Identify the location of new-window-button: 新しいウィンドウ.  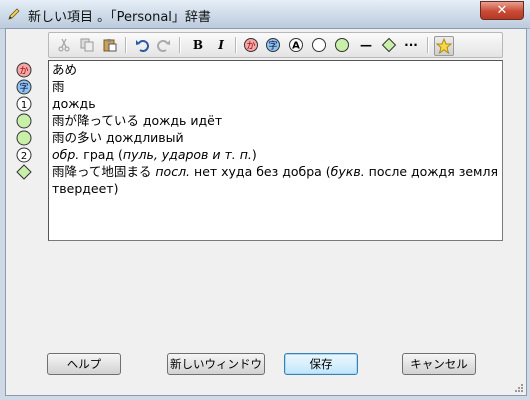
(216, 364).